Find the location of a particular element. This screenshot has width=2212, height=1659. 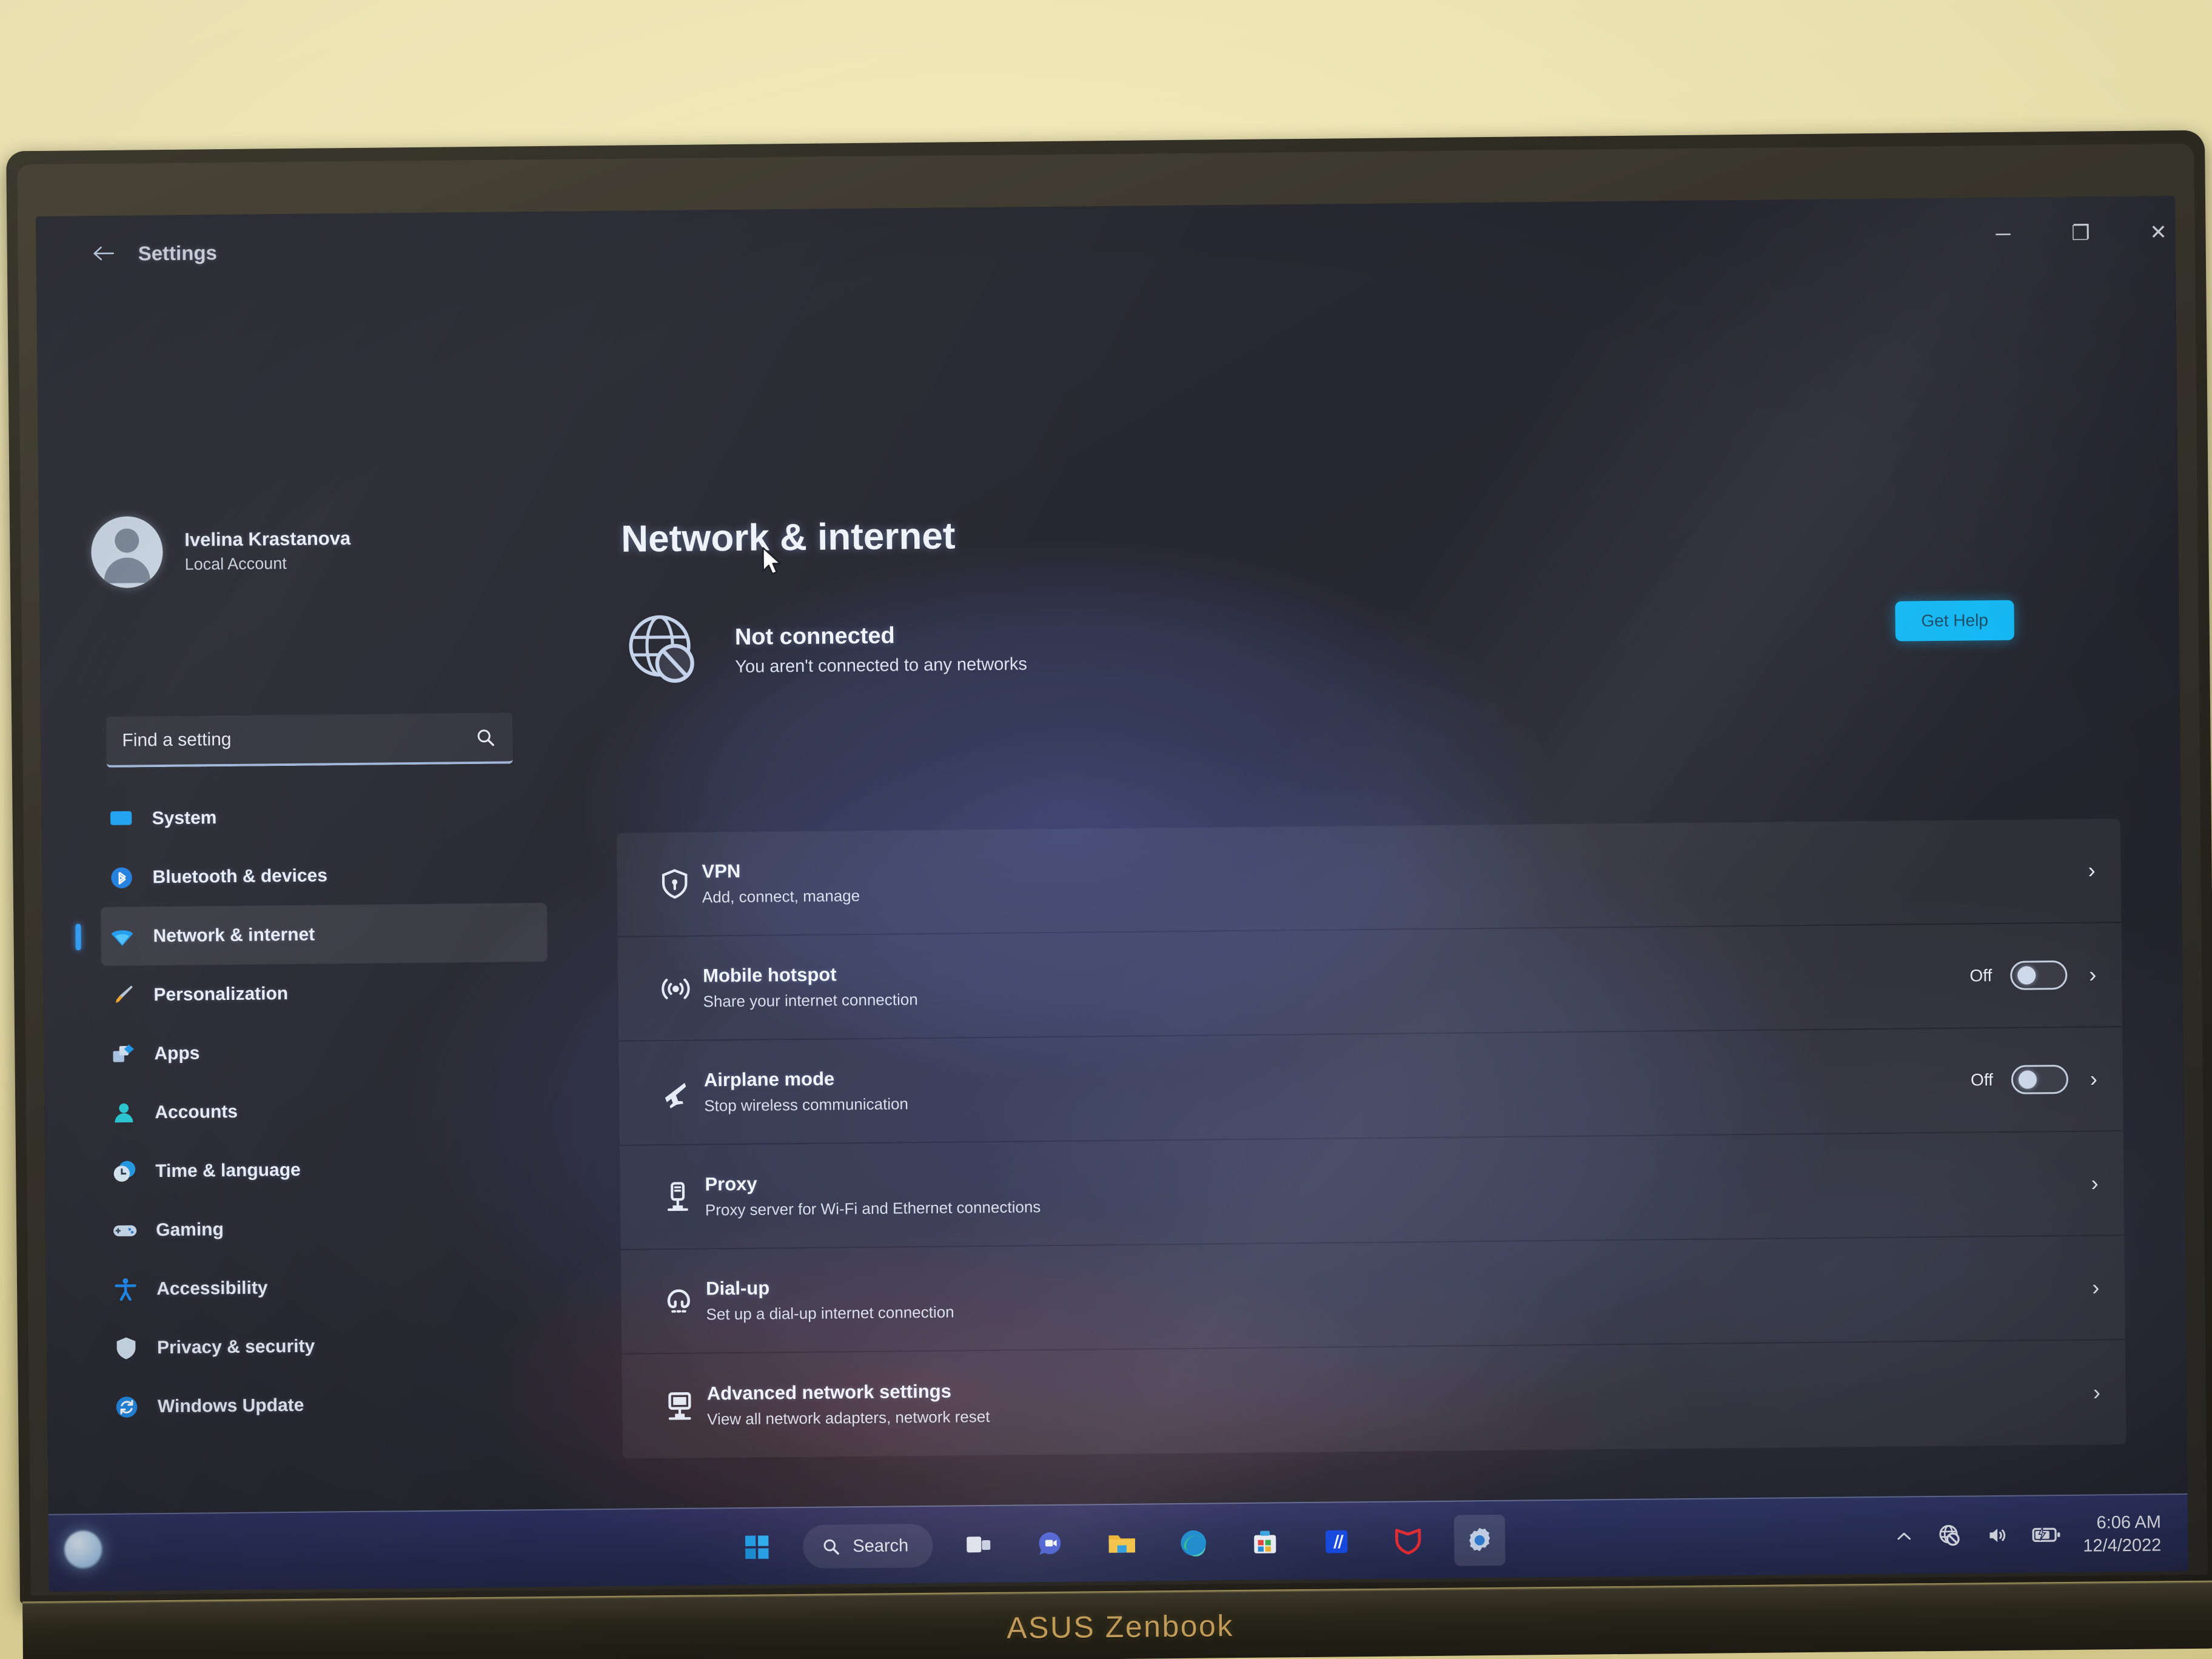

vpn-shield-icon is located at coordinates (674, 885).